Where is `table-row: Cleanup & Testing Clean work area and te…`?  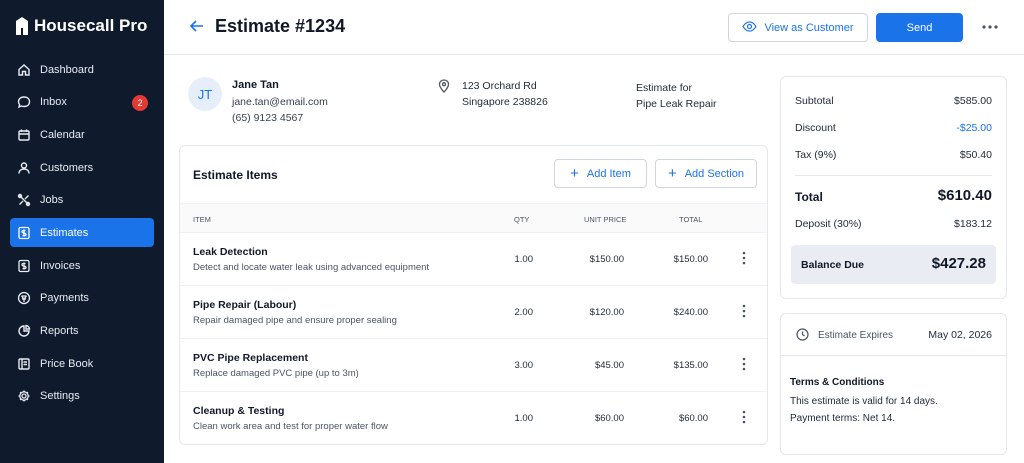 table-row: Cleanup & Testing Clean work area and te… is located at coordinates (473, 418).